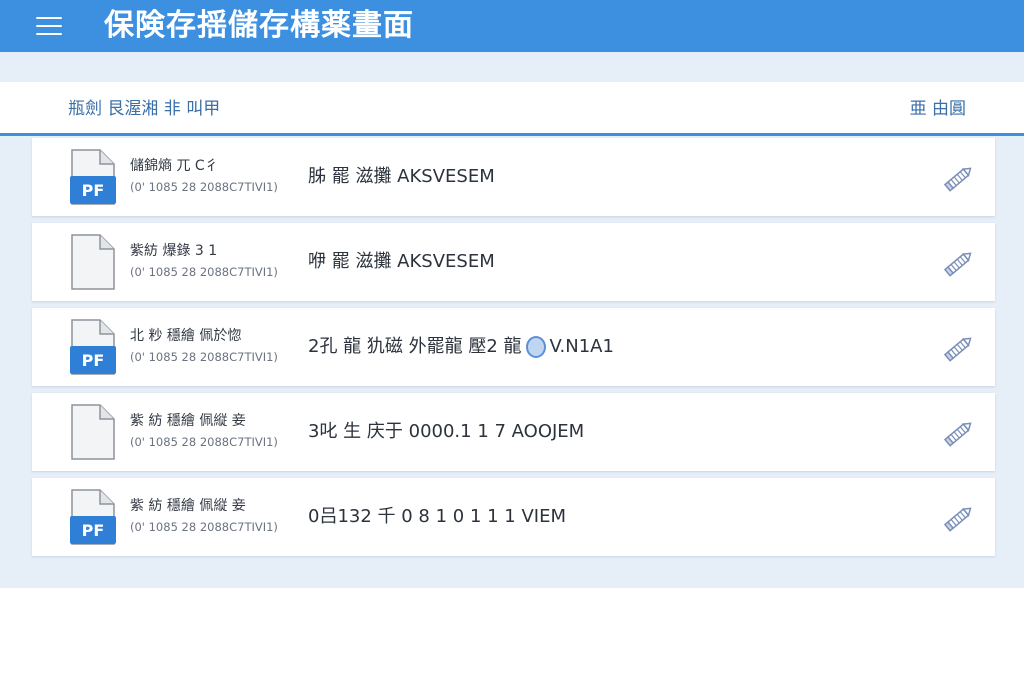  What do you see at coordinates (512, 26) in the screenshot?
I see `app-bar: 保険存揺儲存構薬畫面` at bounding box center [512, 26].